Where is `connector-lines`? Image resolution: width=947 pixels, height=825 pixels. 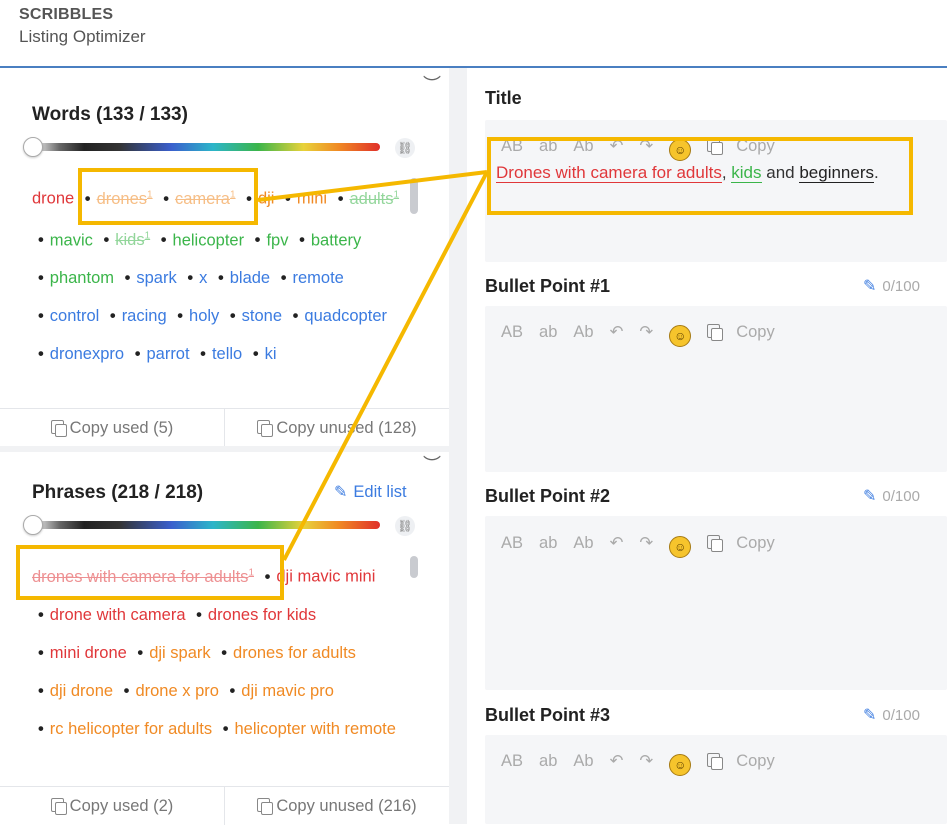
connector-lines is located at coordinates (373, 365).